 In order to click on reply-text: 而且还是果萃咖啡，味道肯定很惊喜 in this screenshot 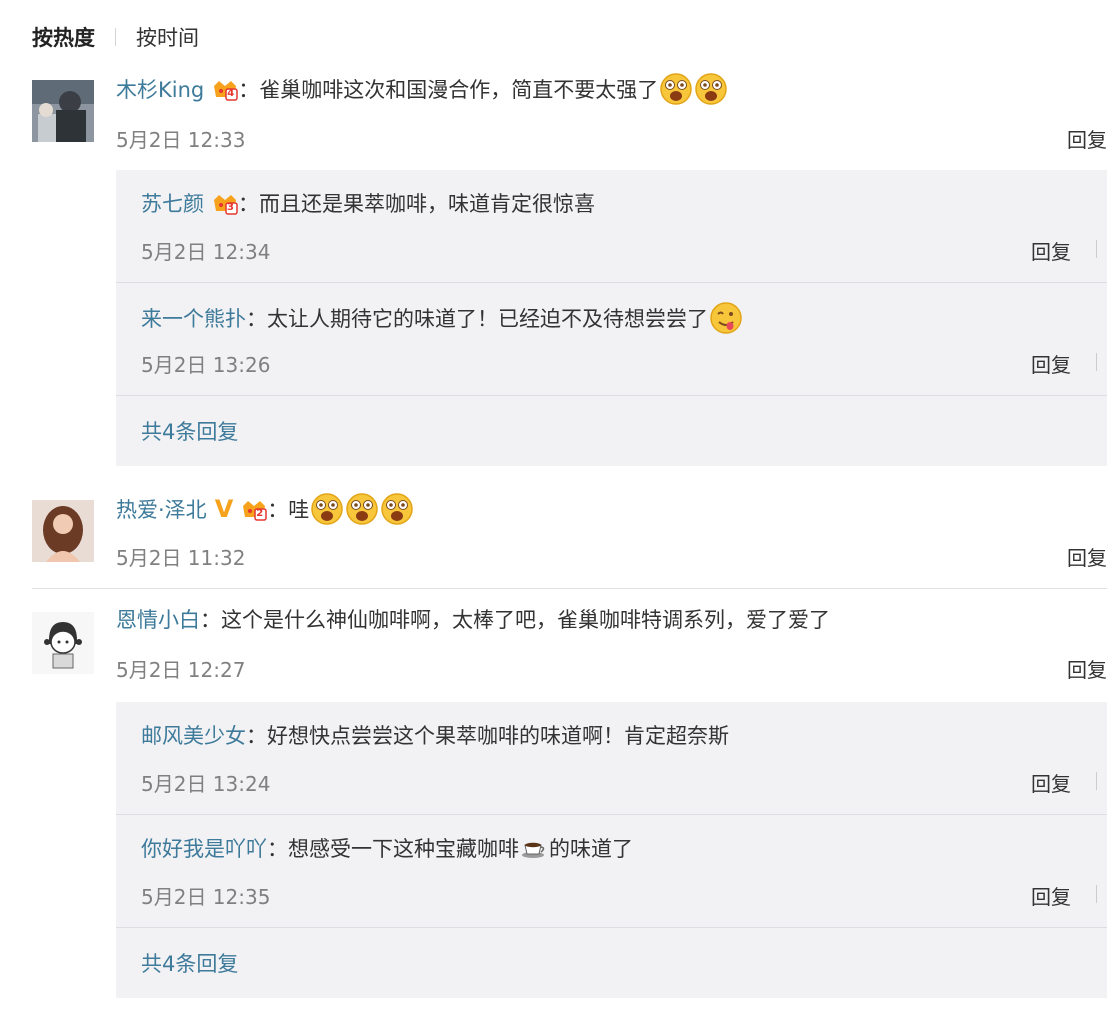, I will do `click(427, 204)`.